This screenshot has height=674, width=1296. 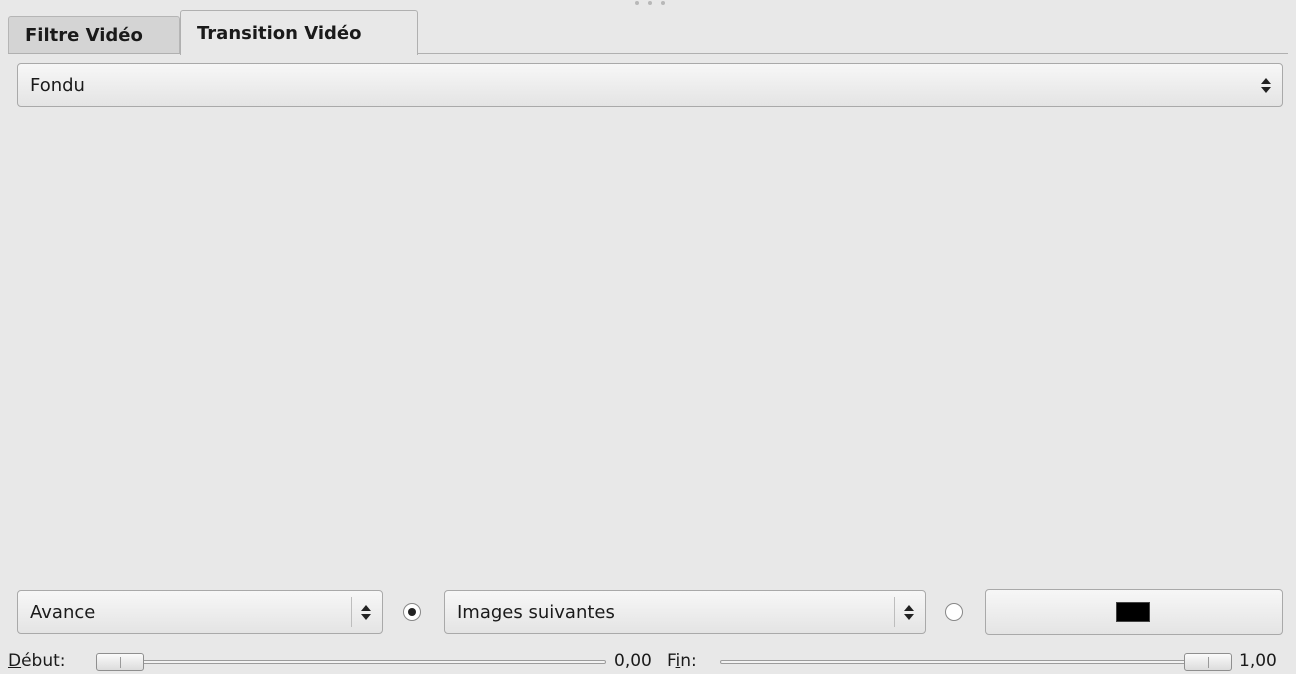 I want to click on start-value: 0,00, so click(x=633, y=661).